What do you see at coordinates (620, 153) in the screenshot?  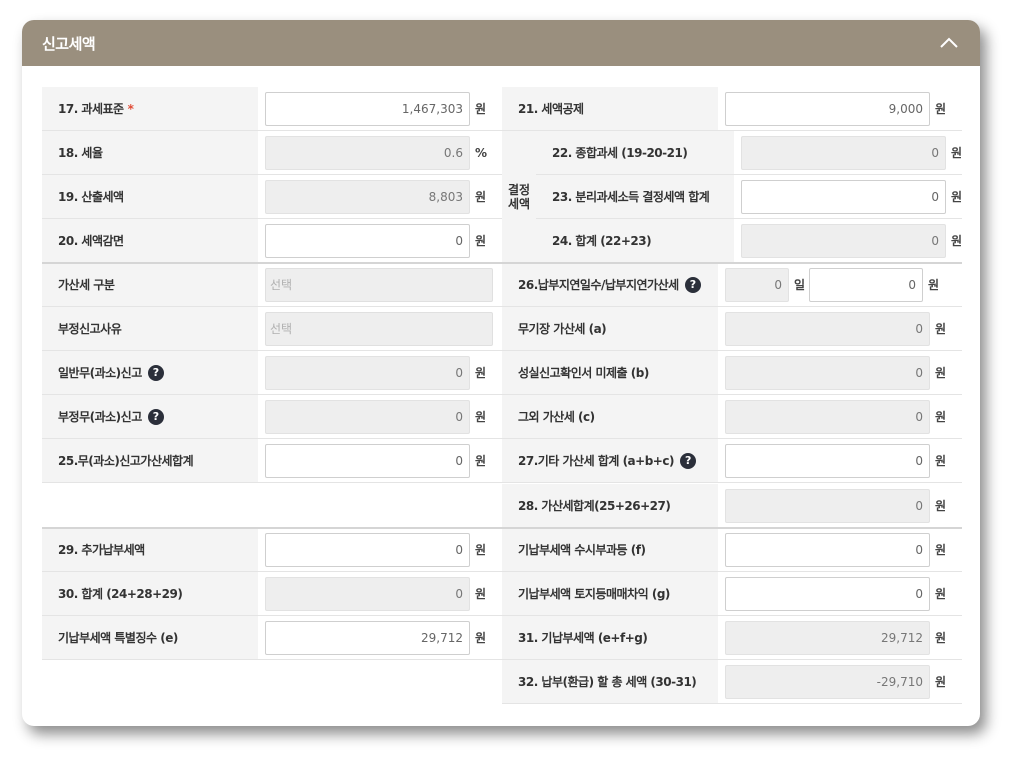 I see `field-label-text: 22. 종합과세 (19-20-21)` at bounding box center [620, 153].